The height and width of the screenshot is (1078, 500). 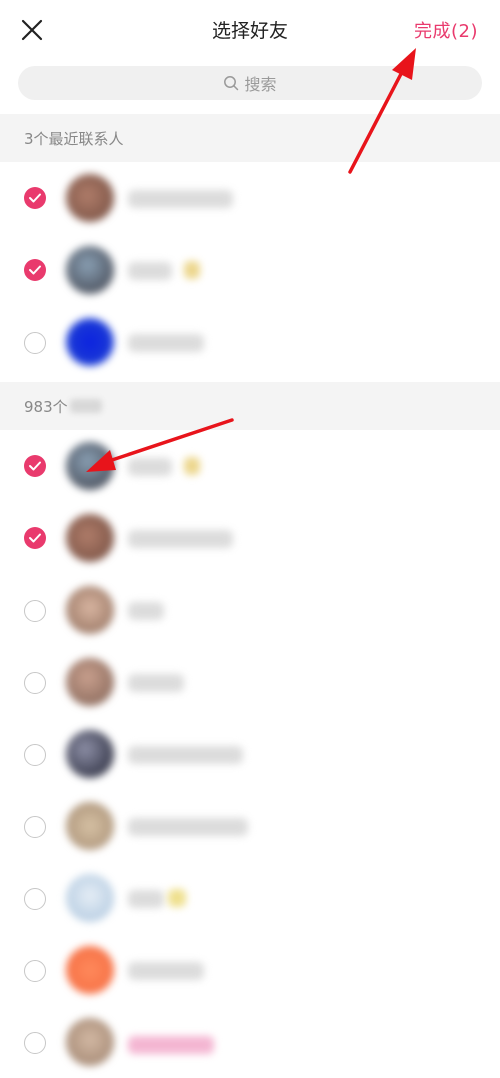 What do you see at coordinates (250, 138) in the screenshot?
I see `section-recent: 3个最近联系人` at bounding box center [250, 138].